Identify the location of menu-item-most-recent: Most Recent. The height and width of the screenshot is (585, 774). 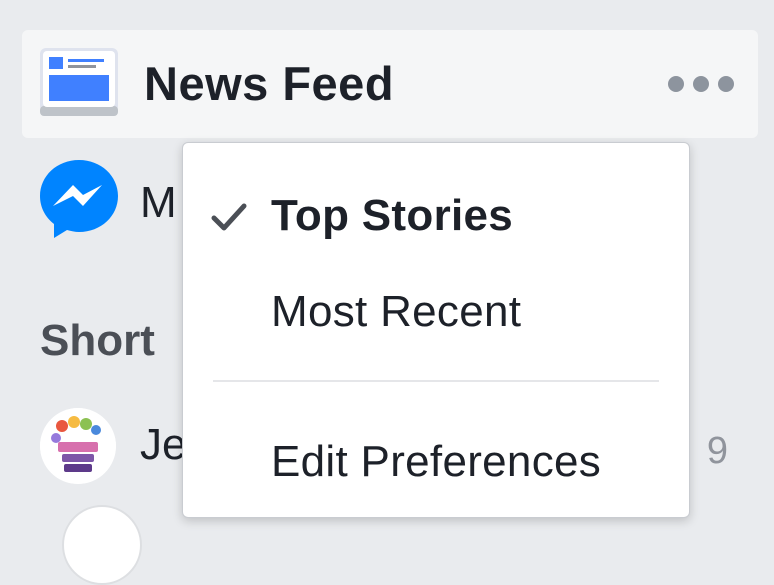
(436, 309).